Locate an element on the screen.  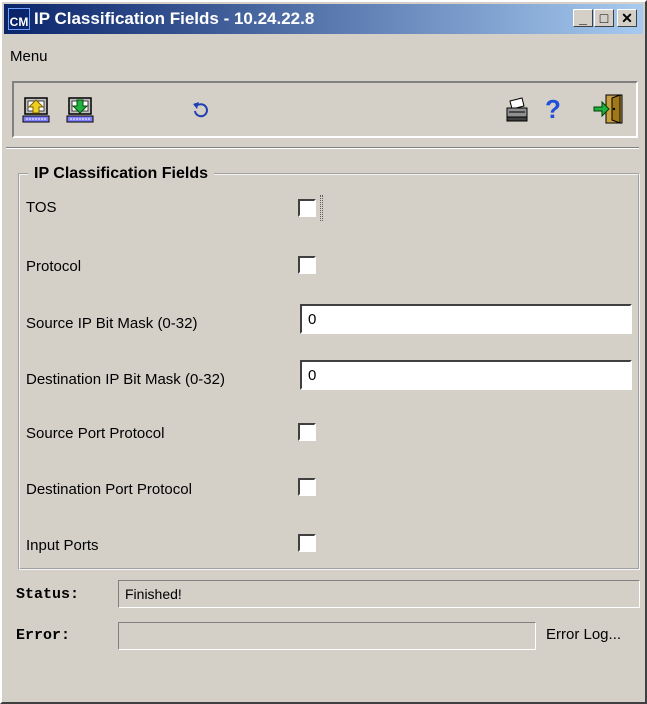
dest-ip-mask-input: 0 is located at coordinates (466, 375).